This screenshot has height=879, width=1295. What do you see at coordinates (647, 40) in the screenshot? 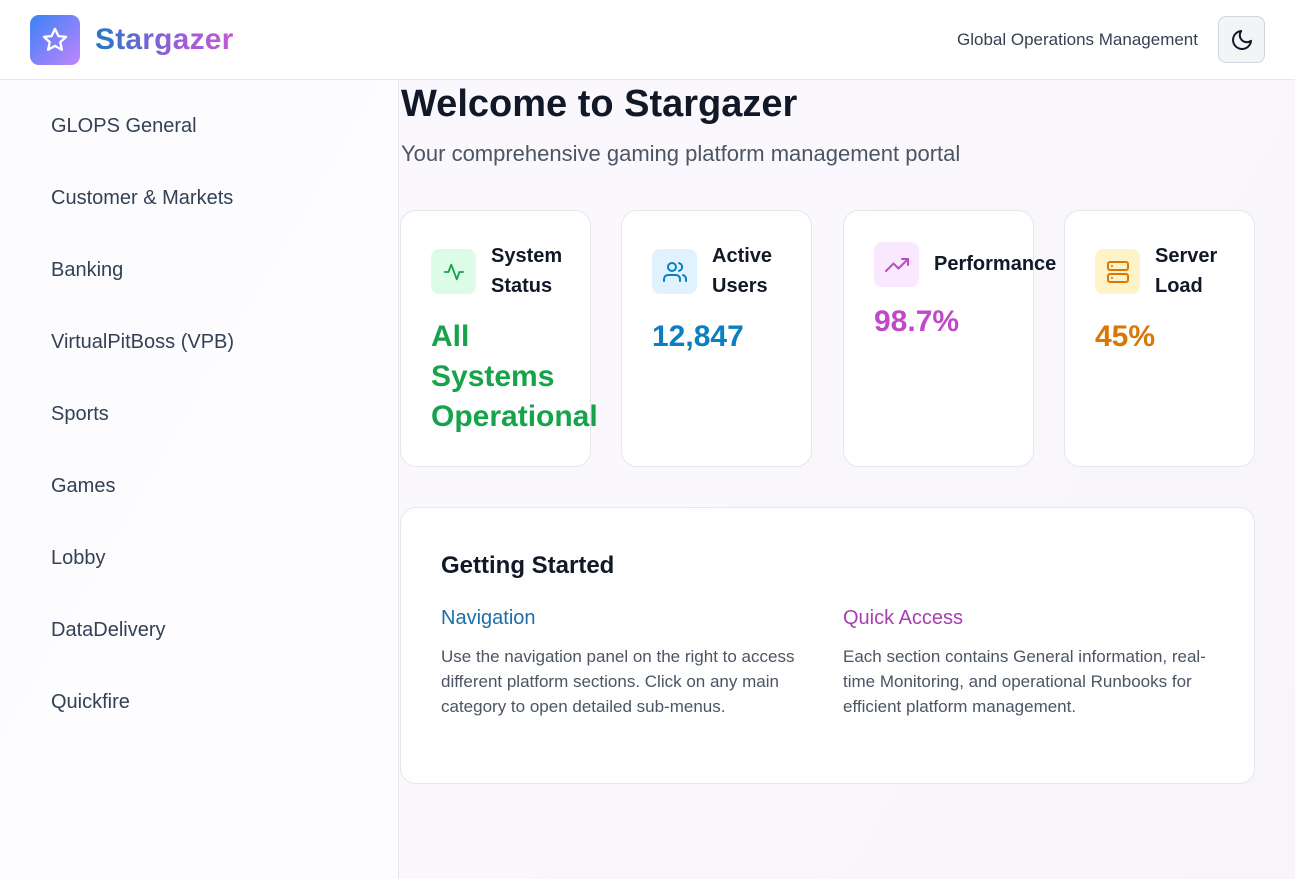
I see `top-header: Stargazer Global Operations Management` at bounding box center [647, 40].